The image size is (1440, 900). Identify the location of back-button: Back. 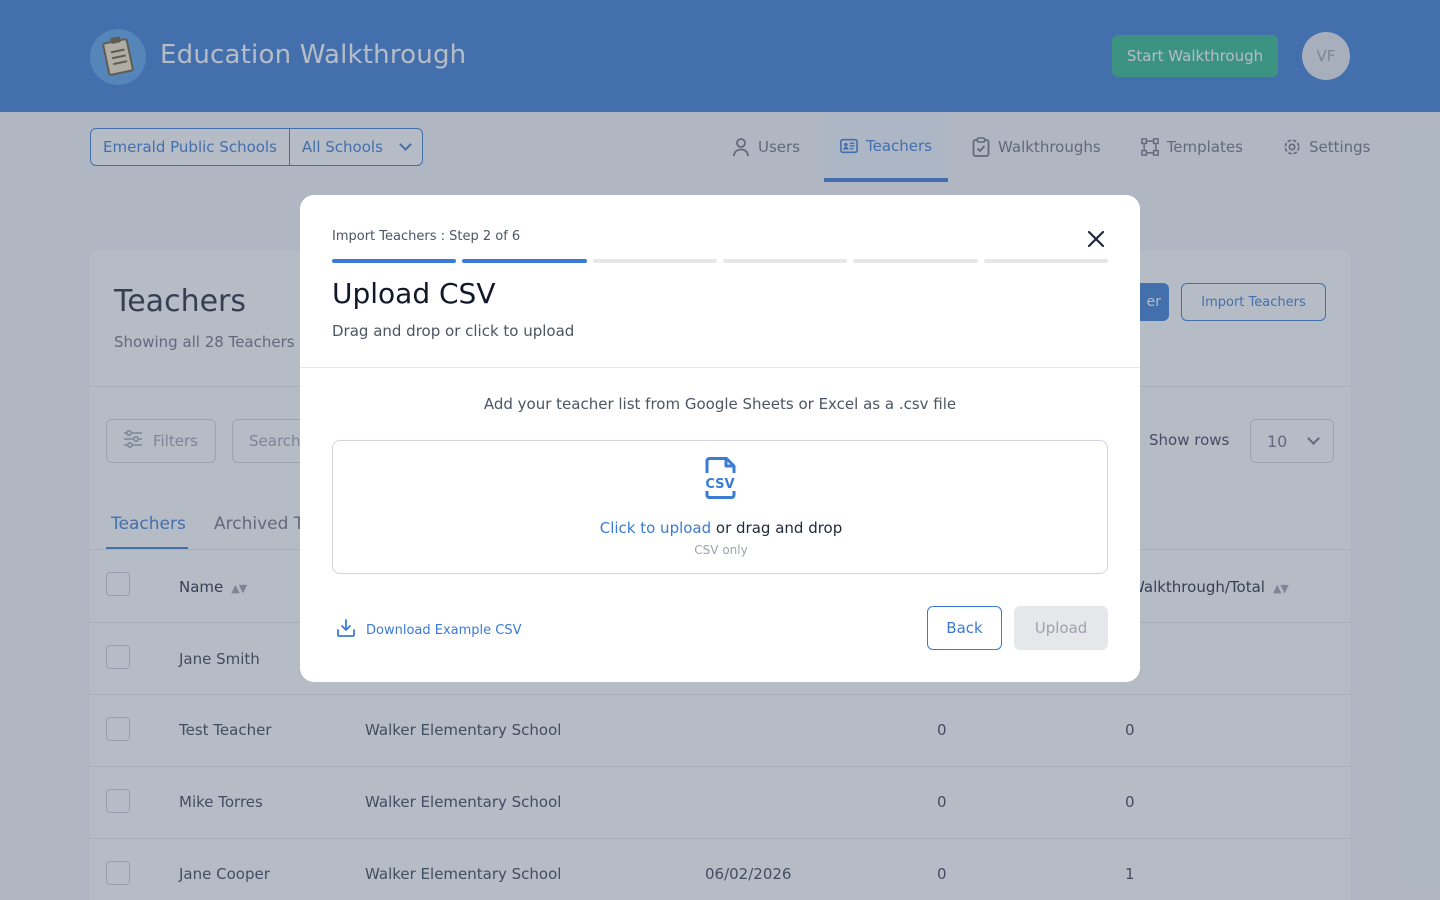
(964, 628).